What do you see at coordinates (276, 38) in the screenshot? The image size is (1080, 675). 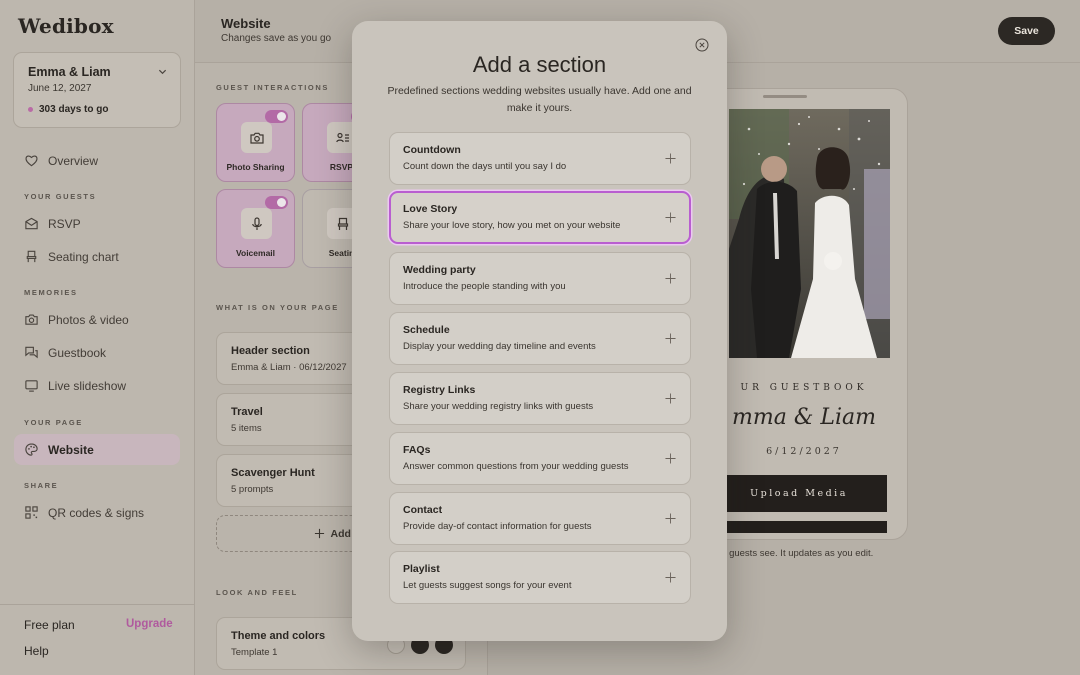 I see `page-subtitle: Changes save as you go` at bounding box center [276, 38].